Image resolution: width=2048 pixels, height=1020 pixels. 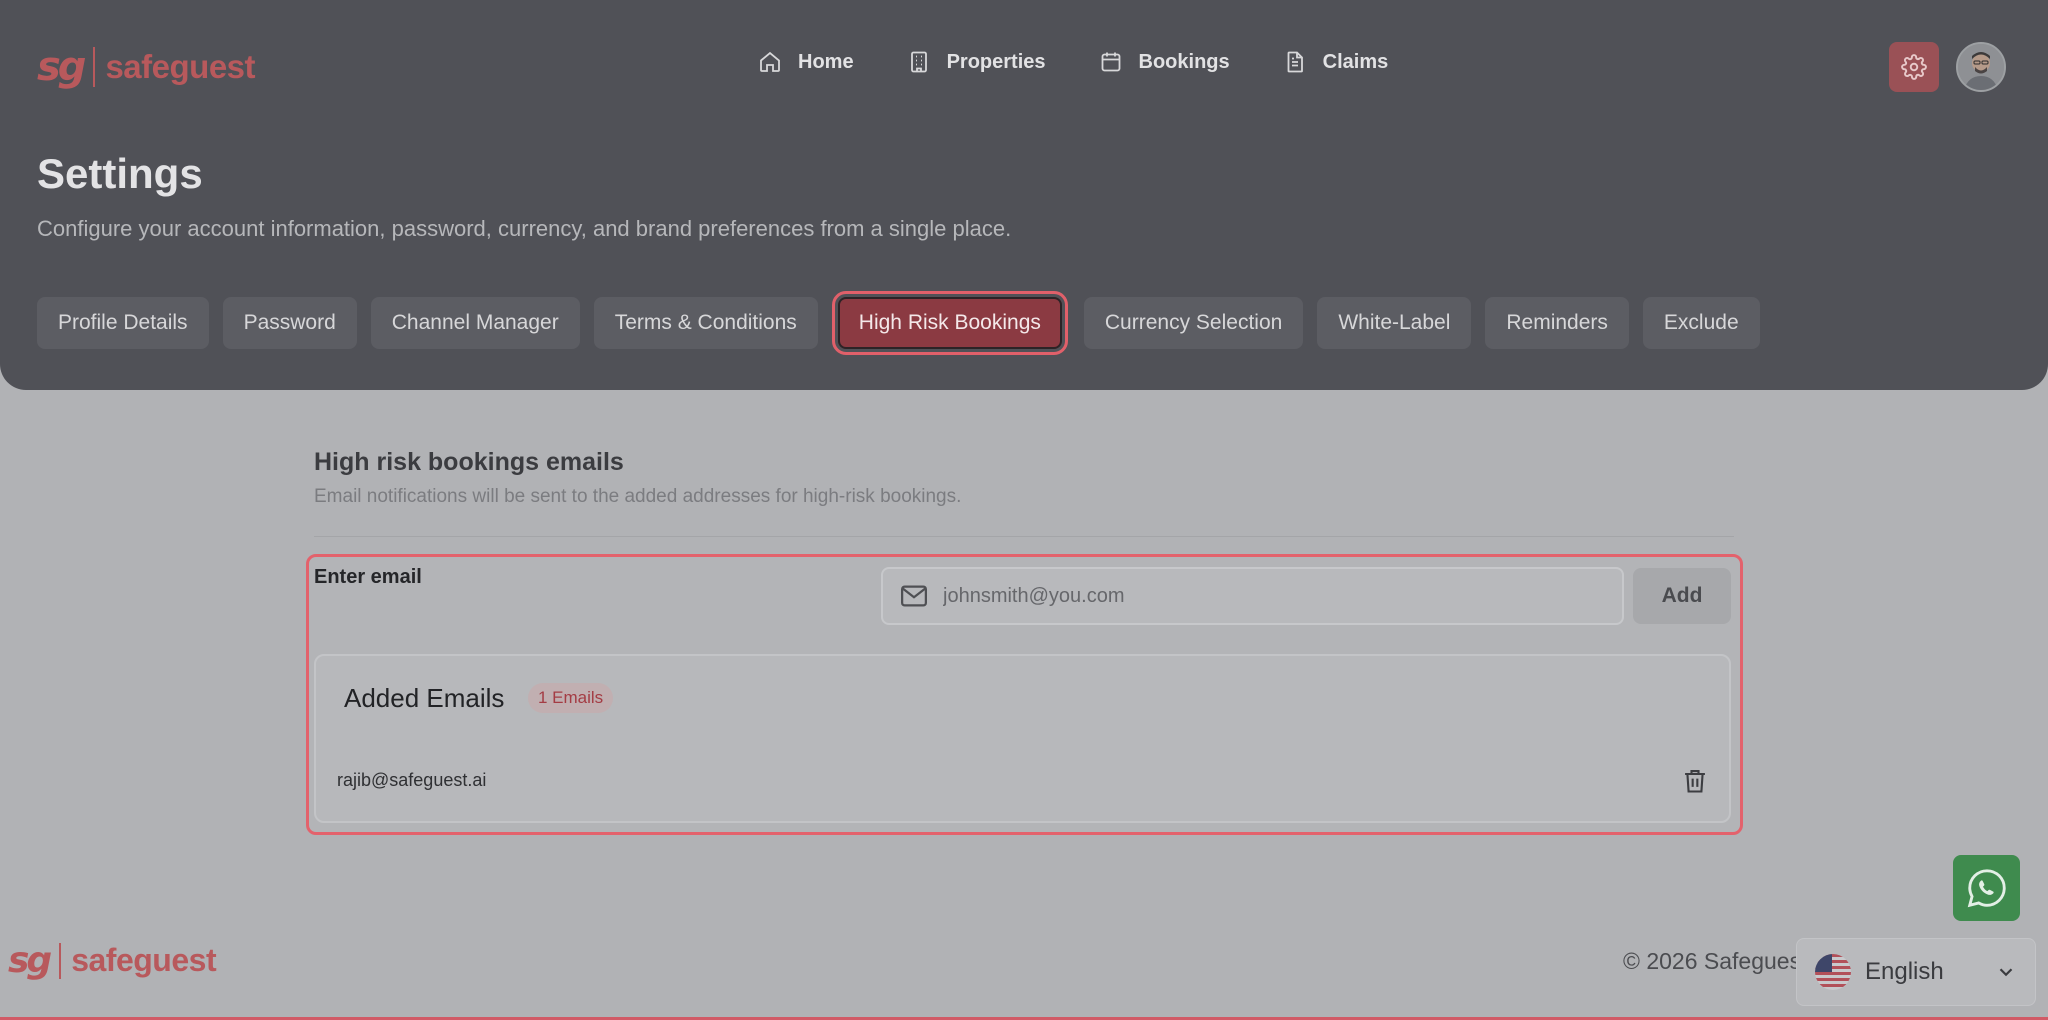 I want to click on tab-channel-manager: Channel Manager, so click(x=475, y=323).